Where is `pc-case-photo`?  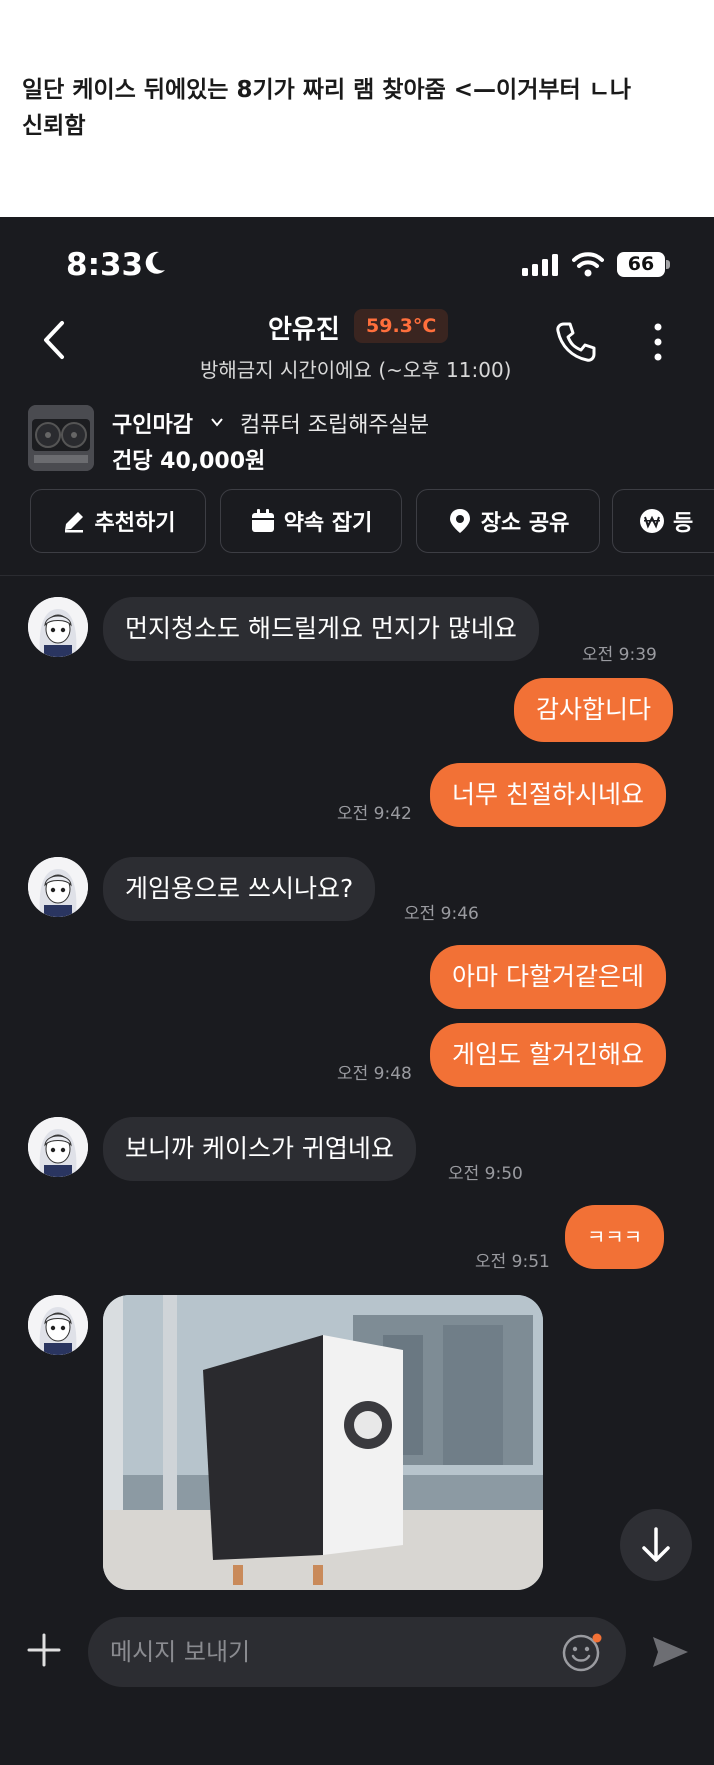 pc-case-photo is located at coordinates (323, 1442).